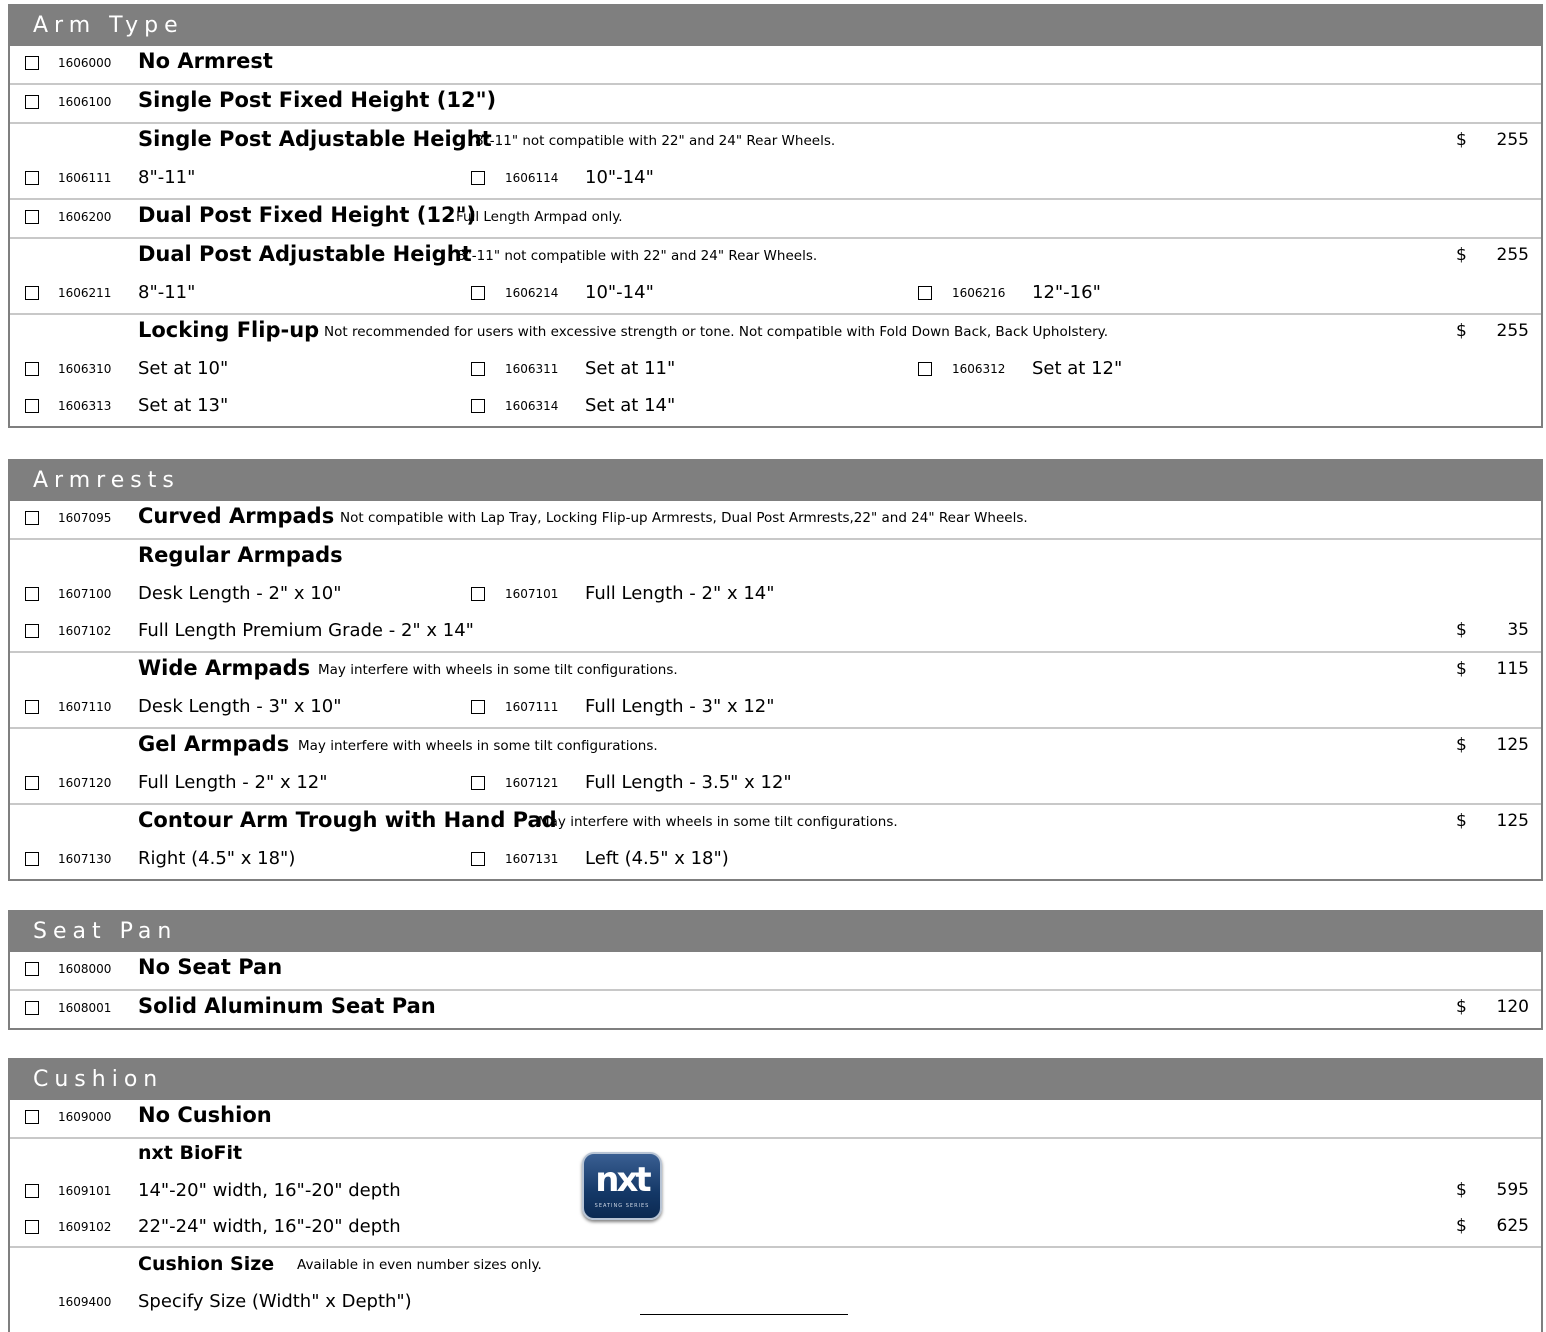 This screenshot has width=1546, height=1332. Describe the element at coordinates (317, 100) in the screenshot. I see `option-title: Single Post Fixed Height (12")` at that location.